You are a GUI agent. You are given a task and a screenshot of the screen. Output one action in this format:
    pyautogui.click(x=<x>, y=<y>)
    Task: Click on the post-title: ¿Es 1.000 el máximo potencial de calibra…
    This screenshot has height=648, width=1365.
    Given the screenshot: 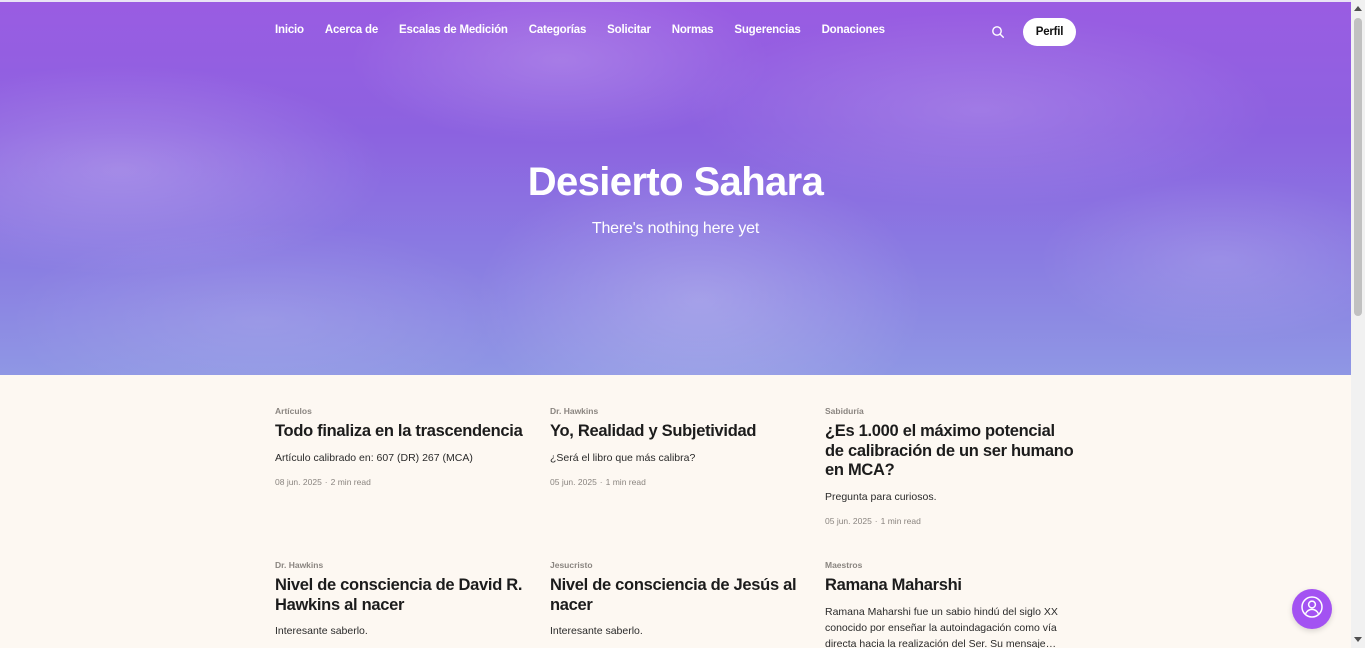 What is the action you would take?
    pyautogui.click(x=950, y=451)
    